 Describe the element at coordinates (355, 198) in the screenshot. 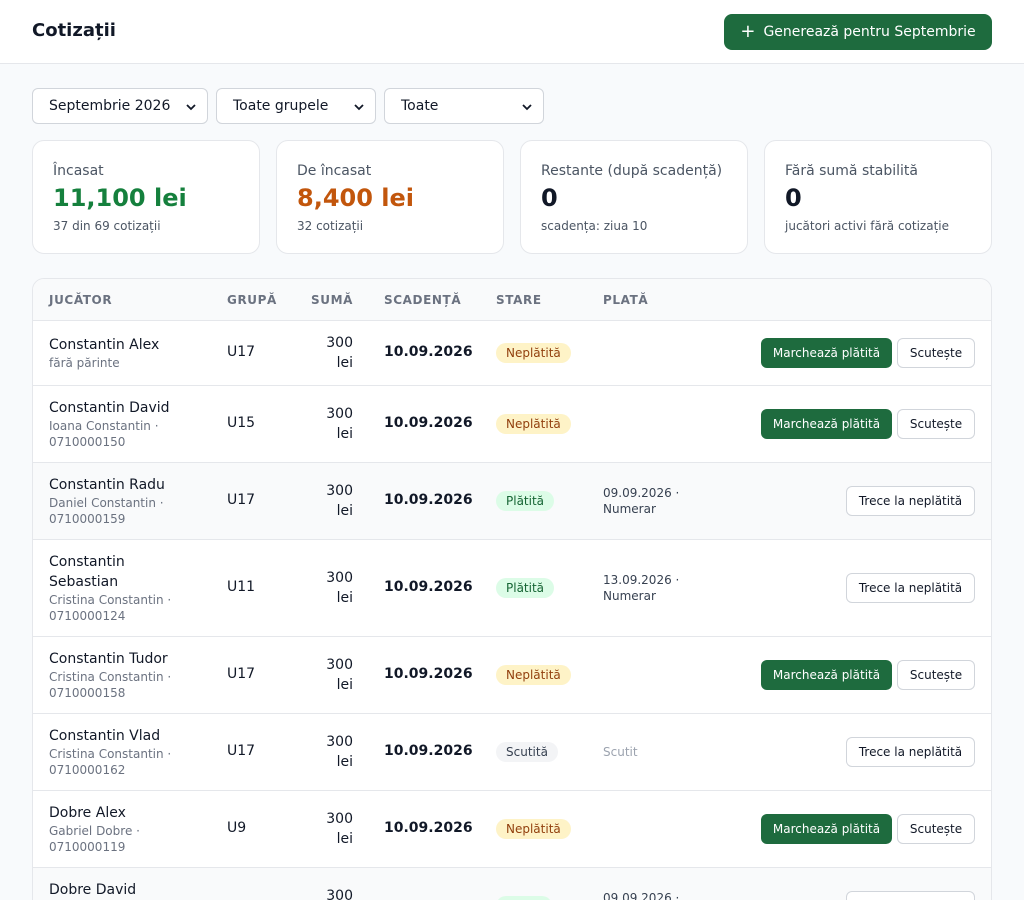

I see `stat-value: 8,400 lei` at that location.